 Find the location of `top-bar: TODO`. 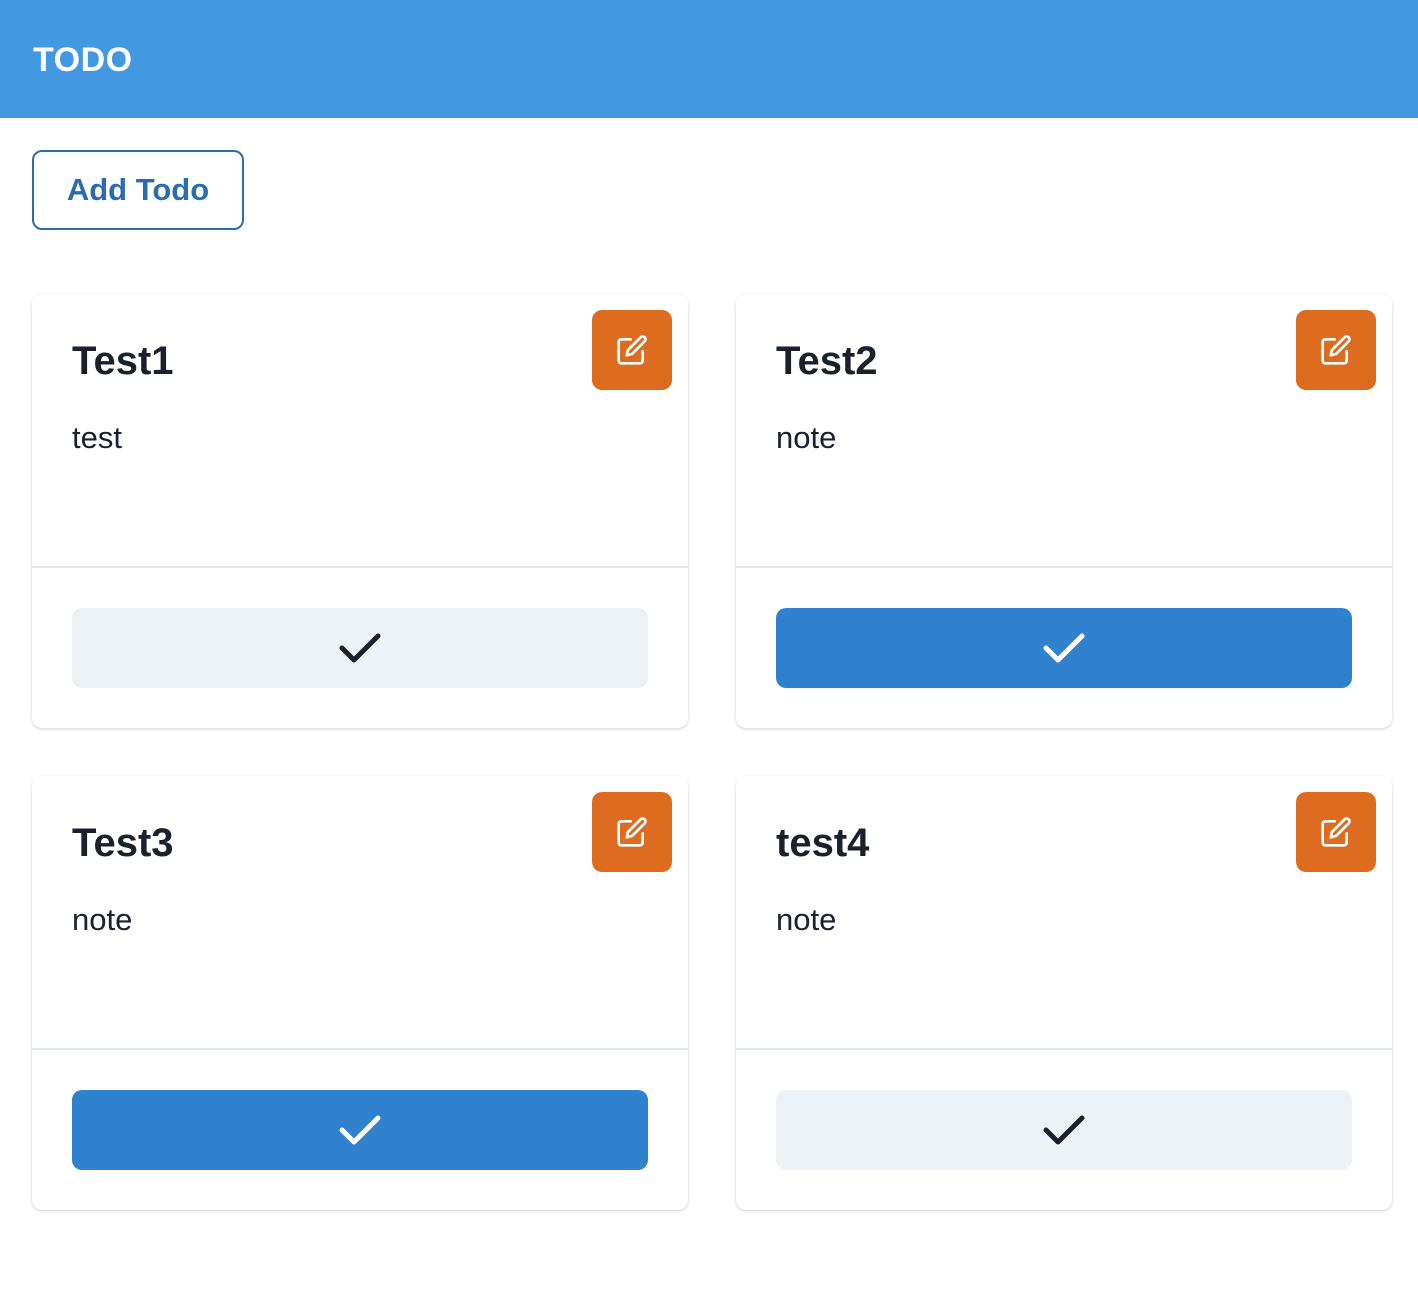

top-bar: TODO is located at coordinates (709, 59).